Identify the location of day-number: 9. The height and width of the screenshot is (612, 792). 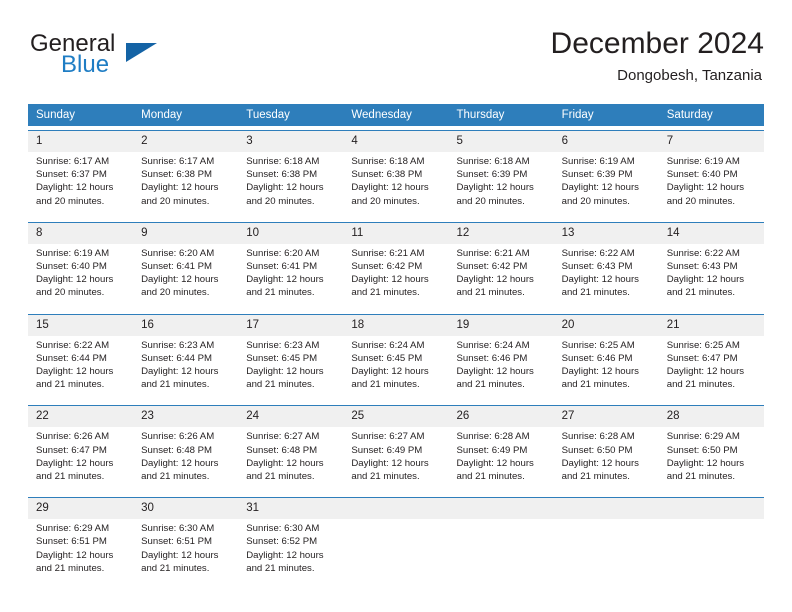
(185, 233).